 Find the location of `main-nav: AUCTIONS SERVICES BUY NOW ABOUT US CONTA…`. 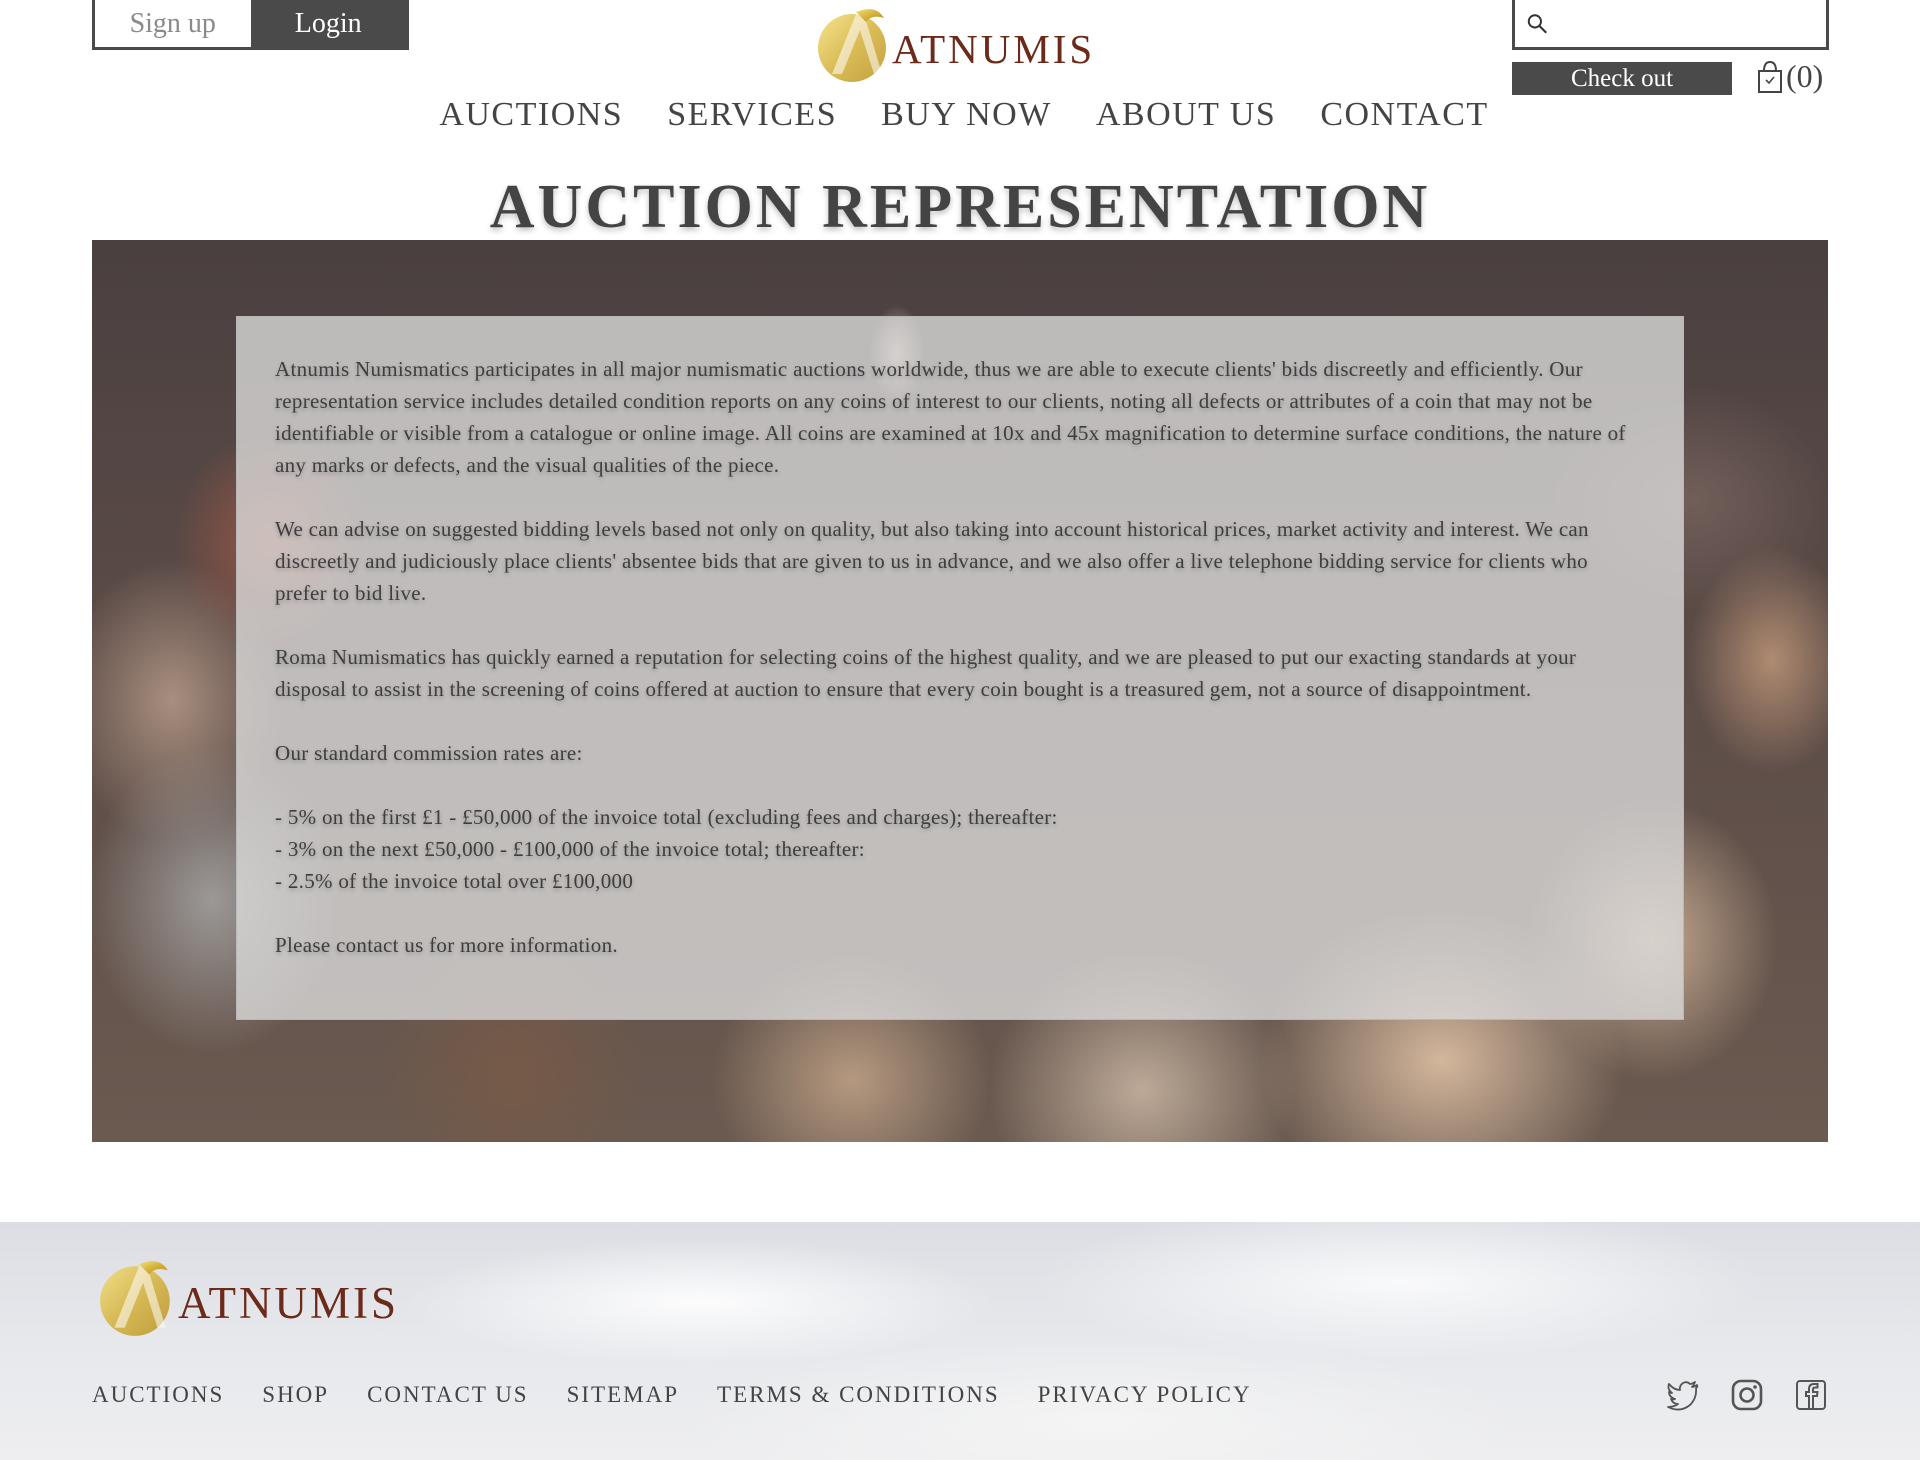

main-nav: AUCTIONS SERVICES BUY NOW ABOUT US CONTA… is located at coordinates (960, 115).